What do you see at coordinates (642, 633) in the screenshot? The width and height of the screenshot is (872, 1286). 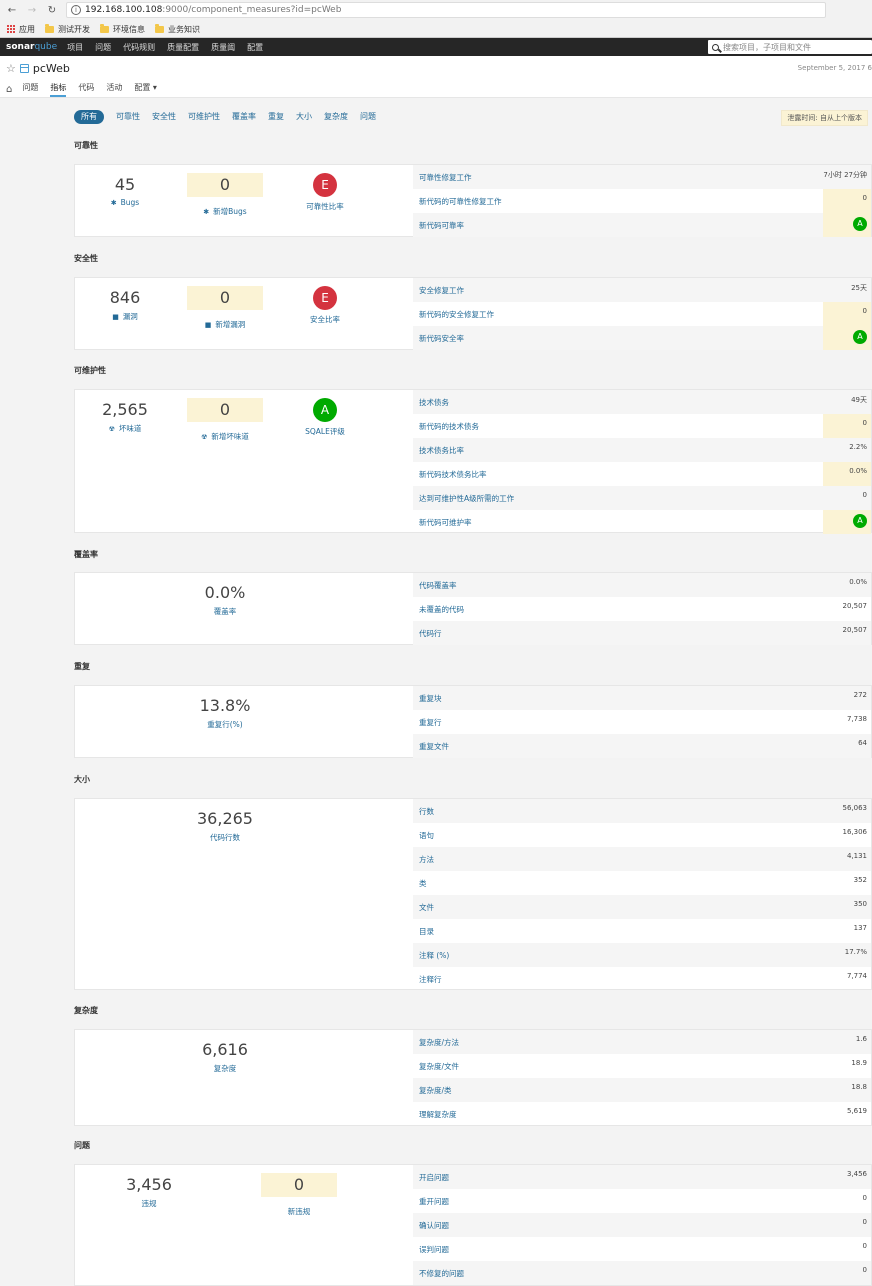 I see `metric-row: 代码行 20,507` at bounding box center [642, 633].